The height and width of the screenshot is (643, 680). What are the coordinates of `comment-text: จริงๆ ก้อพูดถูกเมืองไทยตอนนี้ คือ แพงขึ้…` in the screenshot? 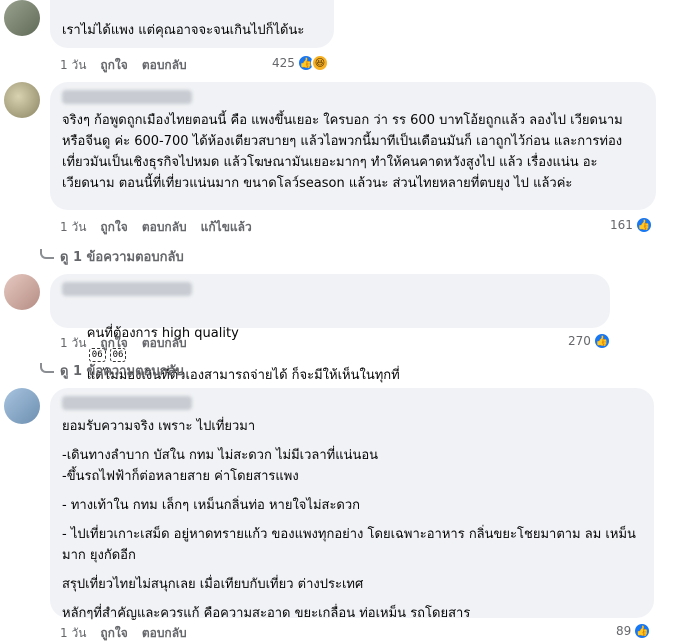 It's located at (342, 152).